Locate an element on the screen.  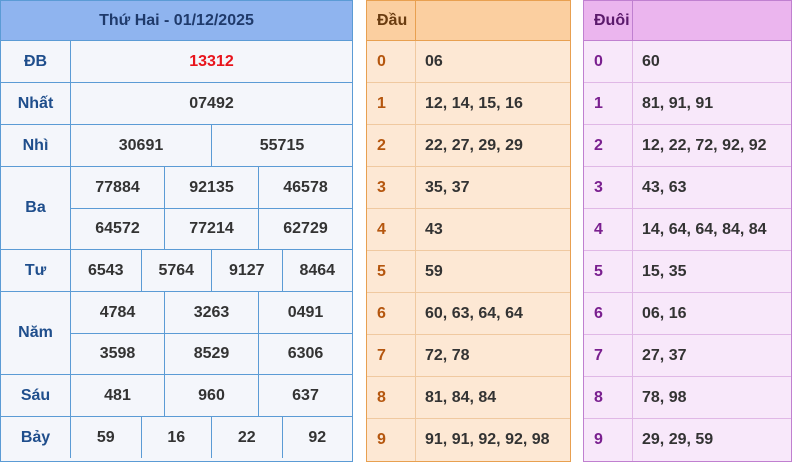
prize-values: 4784 3263 0491 3598 8529 6306 is located at coordinates (211, 333).